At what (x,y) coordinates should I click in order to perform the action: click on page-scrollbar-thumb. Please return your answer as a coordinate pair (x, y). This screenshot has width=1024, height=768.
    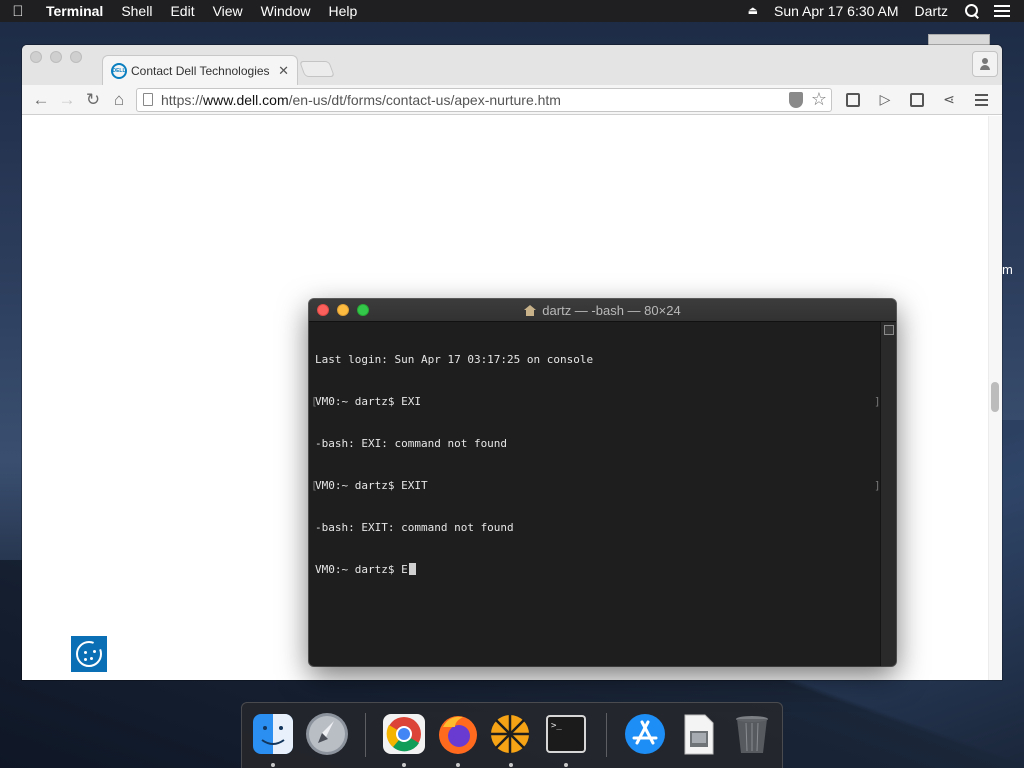
    Looking at the image, I should click on (995, 397).